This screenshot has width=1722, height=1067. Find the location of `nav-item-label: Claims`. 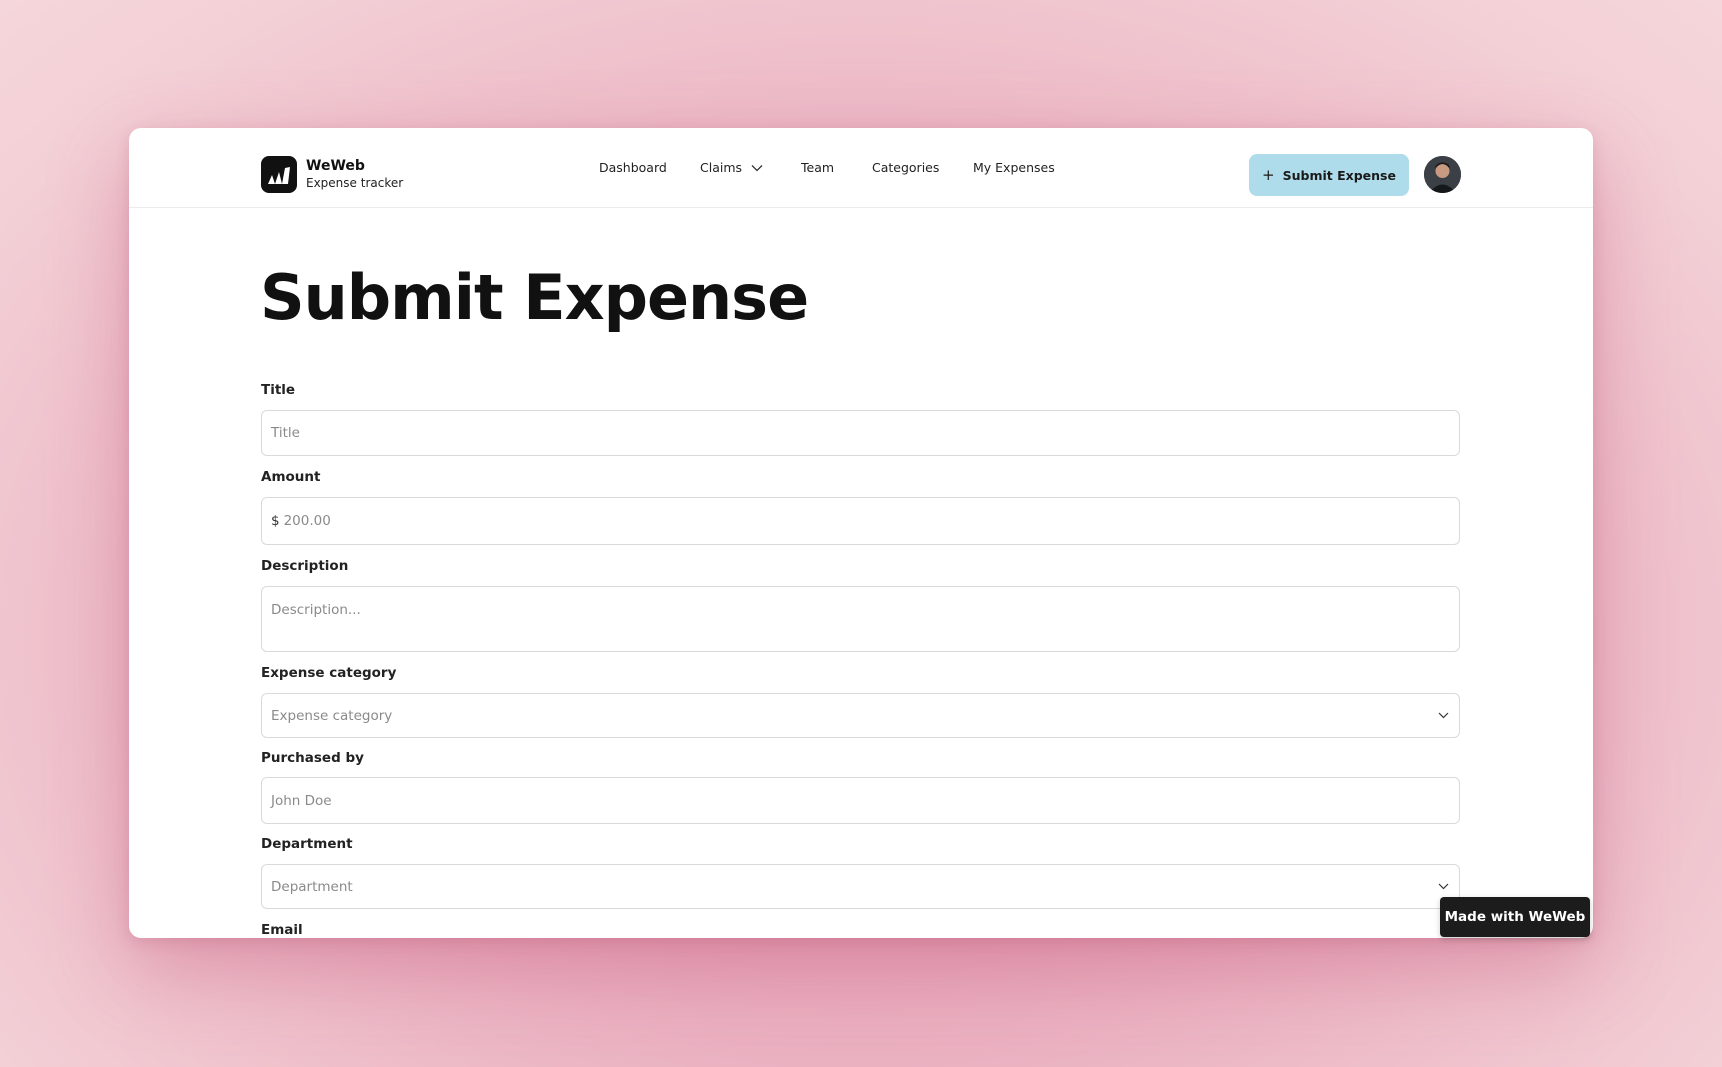

nav-item-label: Claims is located at coordinates (721, 167).